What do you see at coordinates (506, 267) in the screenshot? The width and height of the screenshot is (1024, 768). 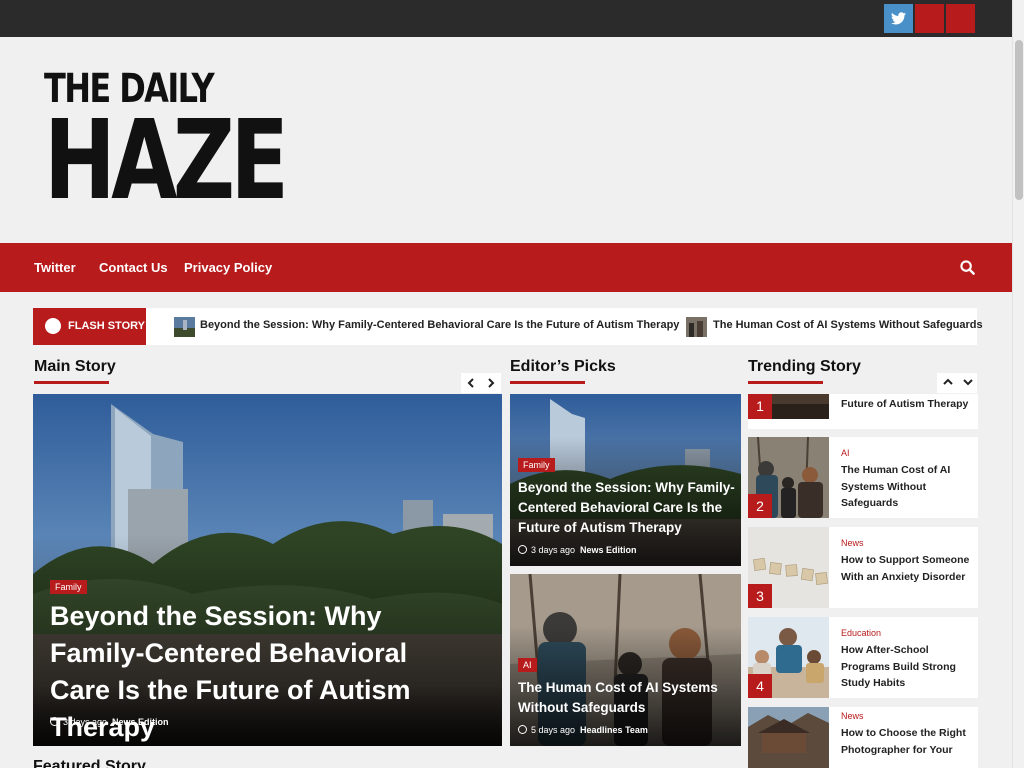 I see `main-nav: Twitter Contact Us Privacy Policy` at bounding box center [506, 267].